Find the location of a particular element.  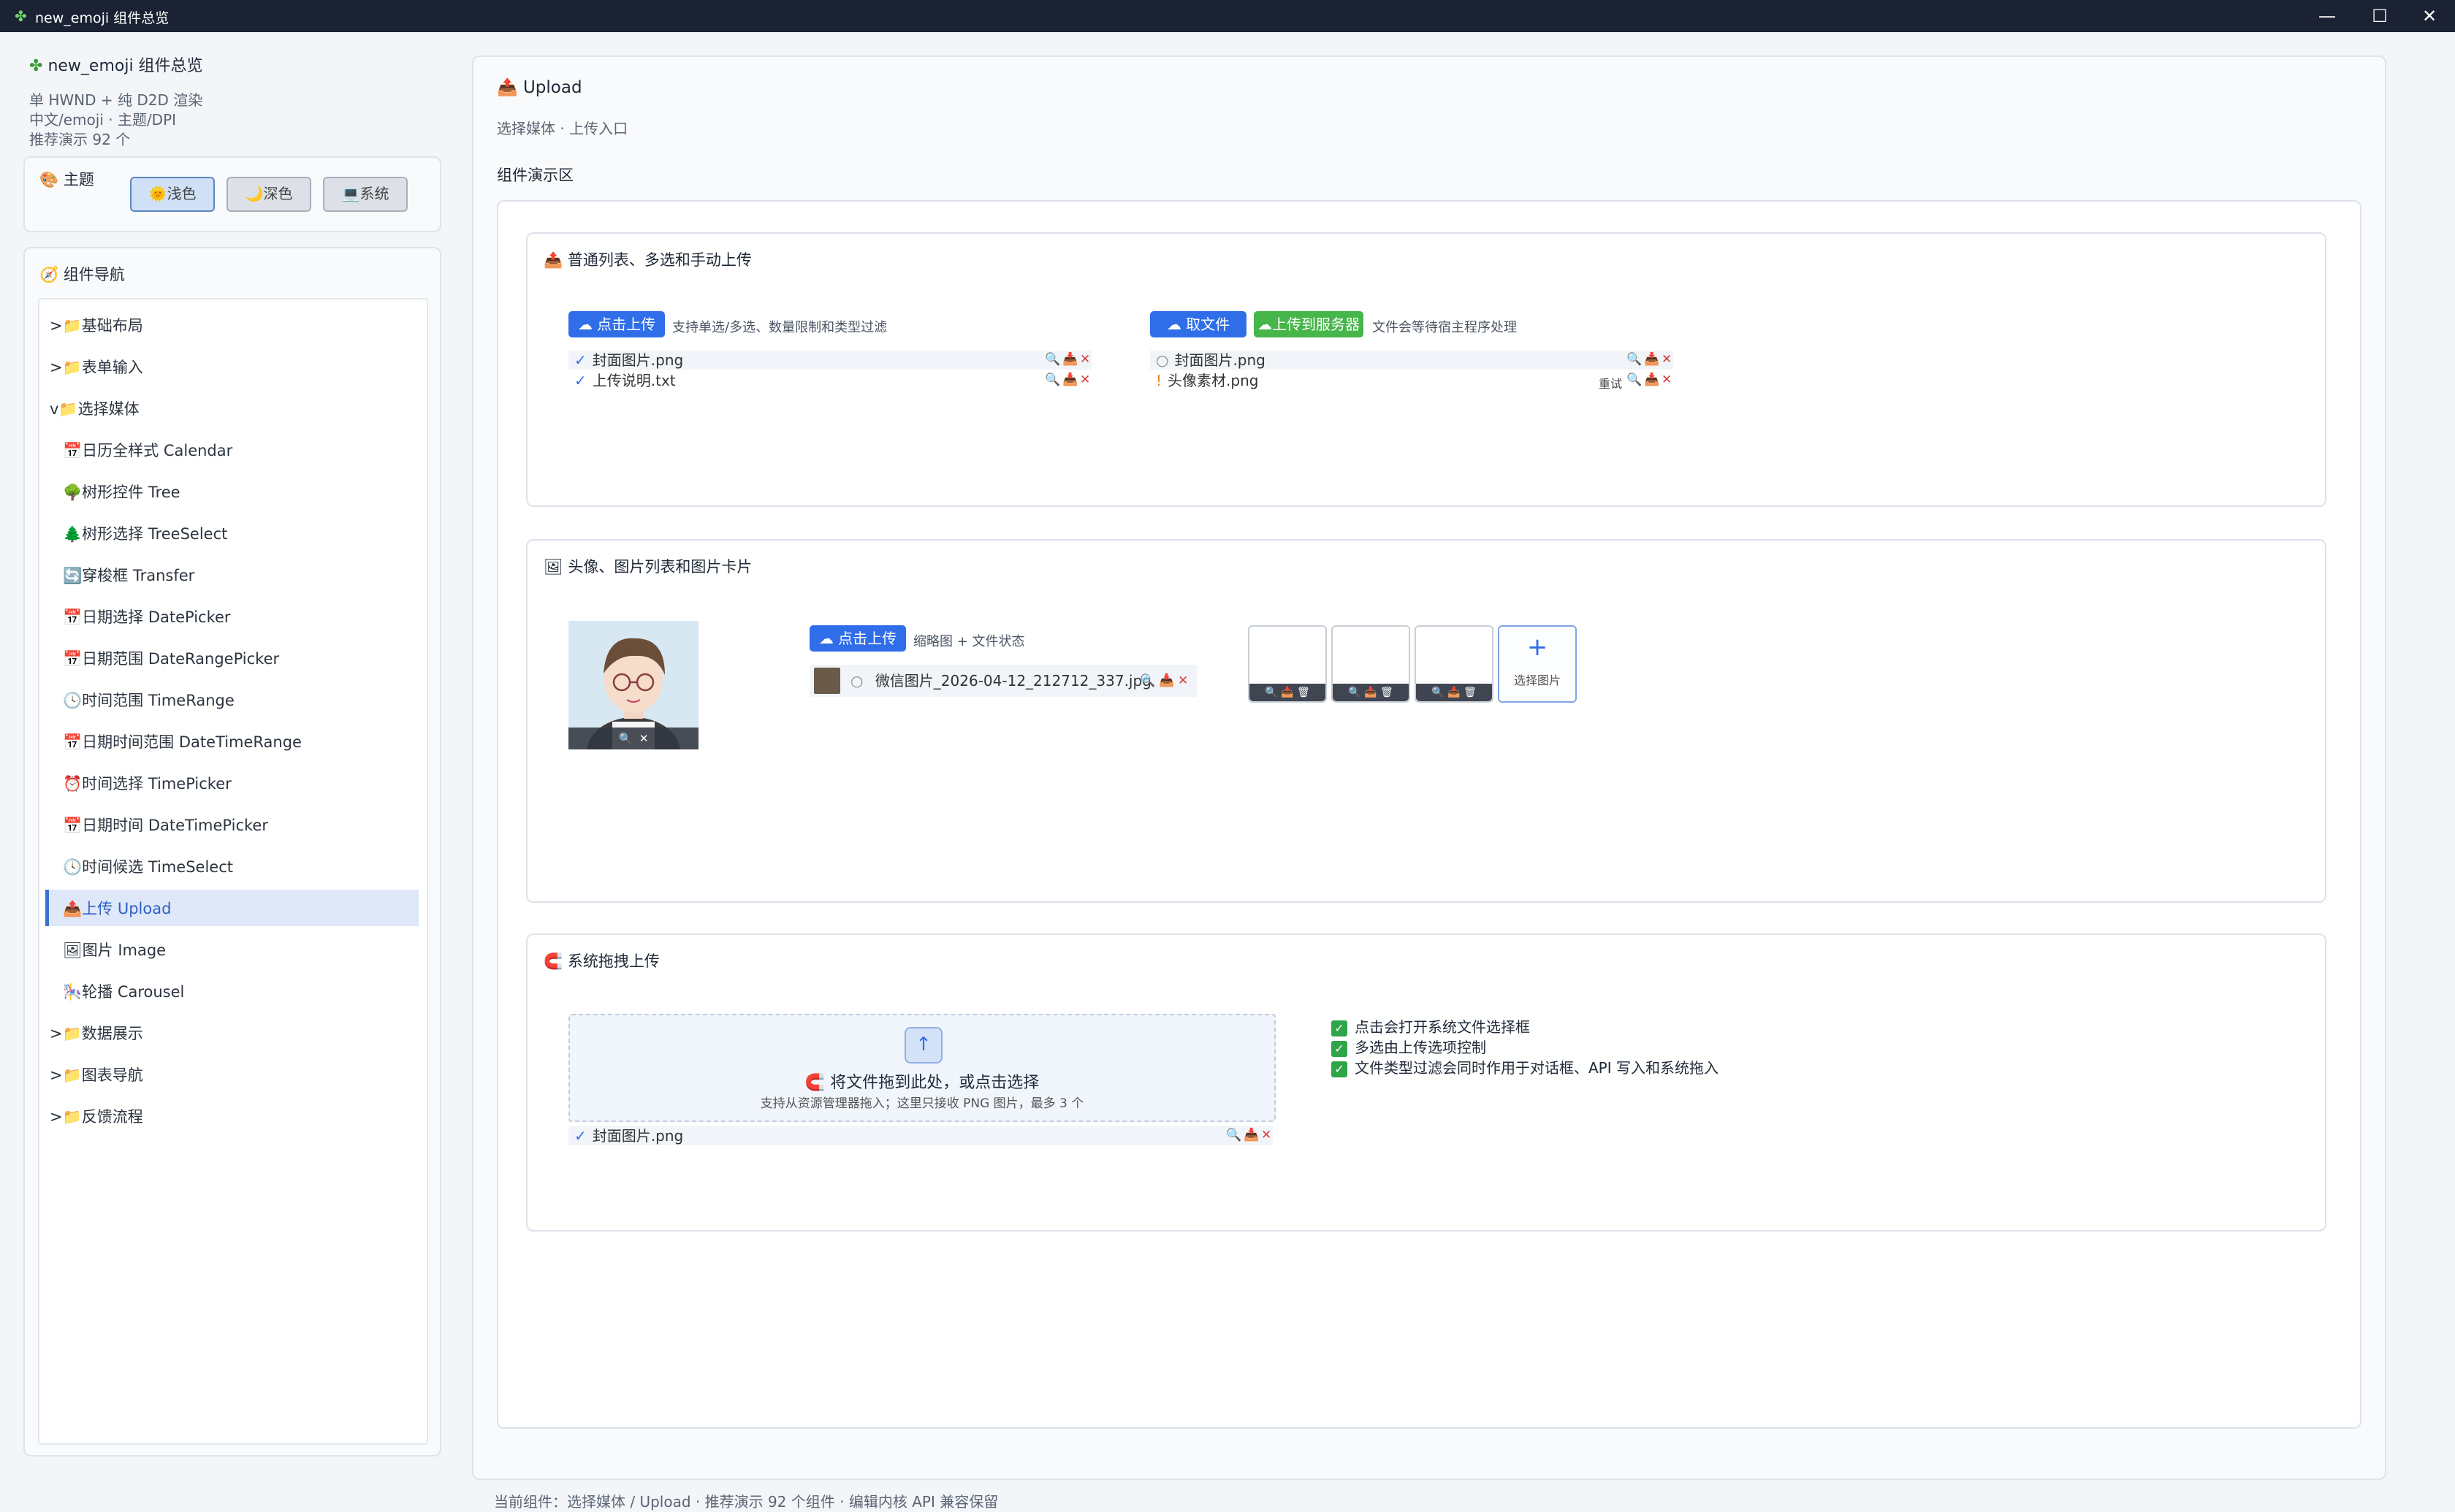

nav-item-treeselect: 🌲树形选择 TreeSelect is located at coordinates (145, 533).